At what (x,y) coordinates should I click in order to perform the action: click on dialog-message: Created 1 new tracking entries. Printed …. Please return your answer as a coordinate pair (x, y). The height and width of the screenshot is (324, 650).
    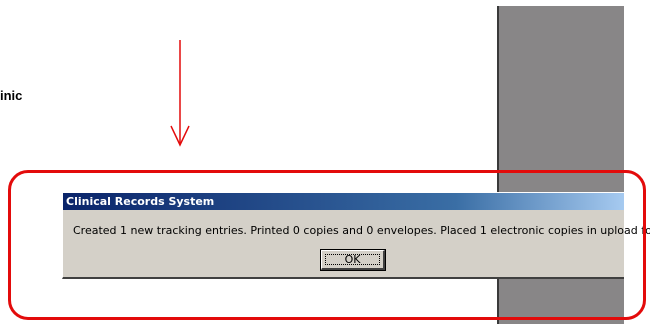
    Looking at the image, I should click on (361, 230).